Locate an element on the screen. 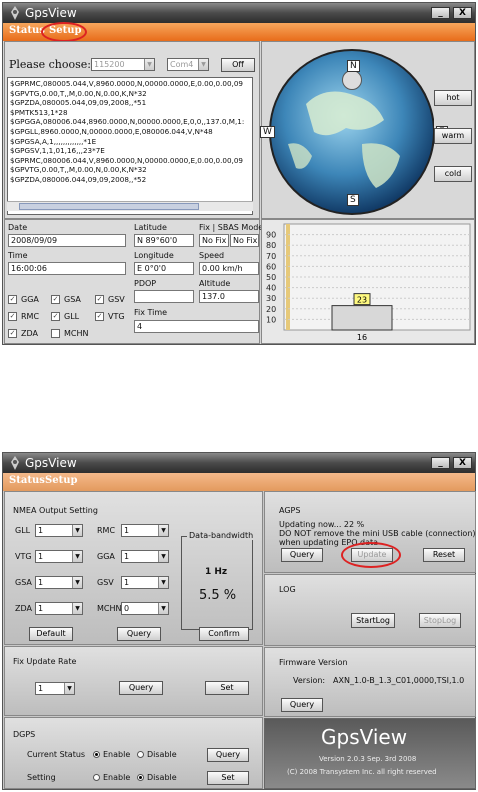 The width and height of the screenshot is (478, 792). fix-set-button: Set is located at coordinates (227, 688).